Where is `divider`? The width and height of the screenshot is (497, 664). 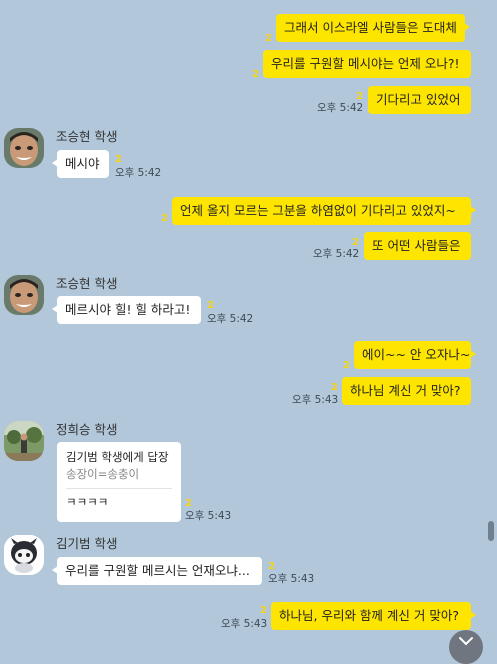
divider is located at coordinates (119, 488).